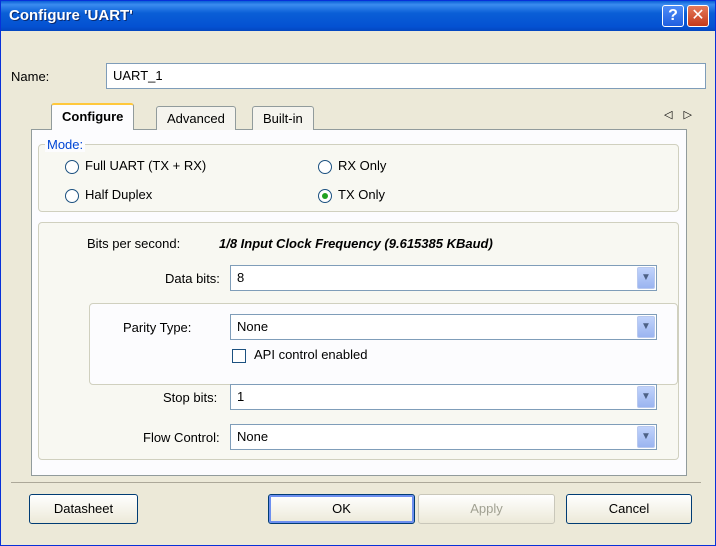 The image size is (716, 546). I want to click on radio-half-duplex, so click(72, 196).